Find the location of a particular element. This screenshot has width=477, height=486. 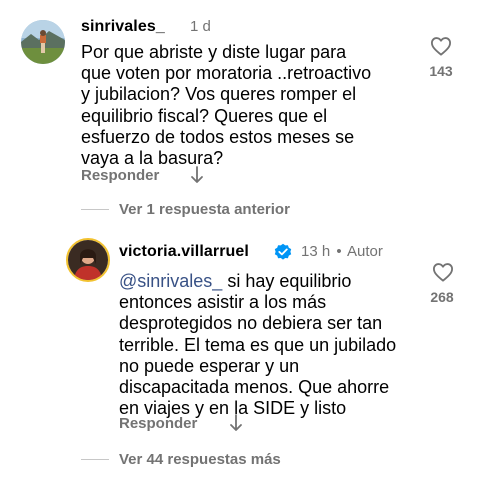

comment-username: victoria.villarruel is located at coordinates (184, 252).